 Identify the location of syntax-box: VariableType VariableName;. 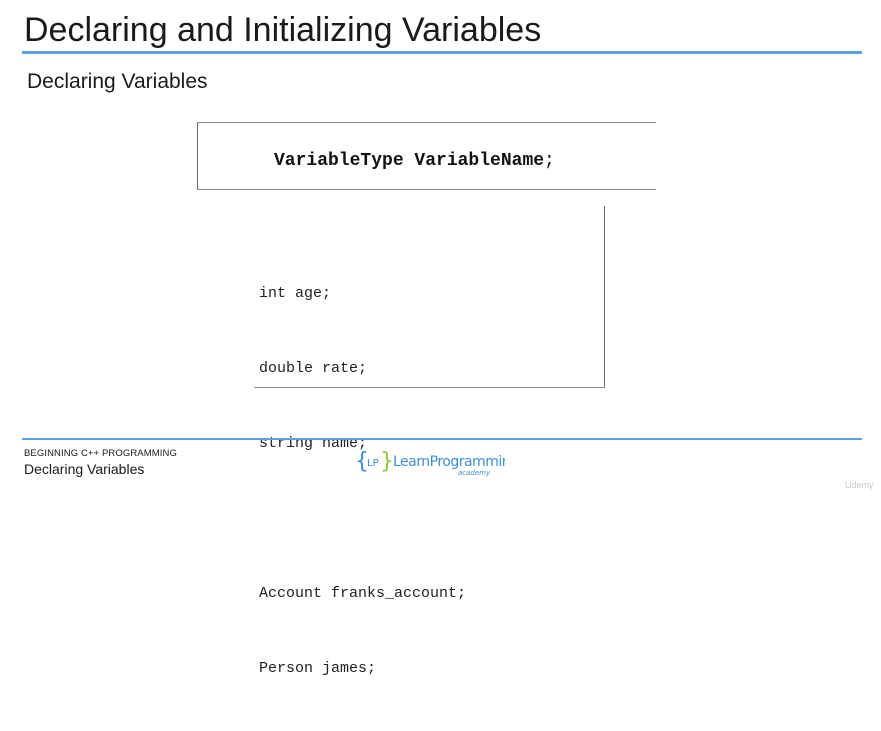
(426, 156).